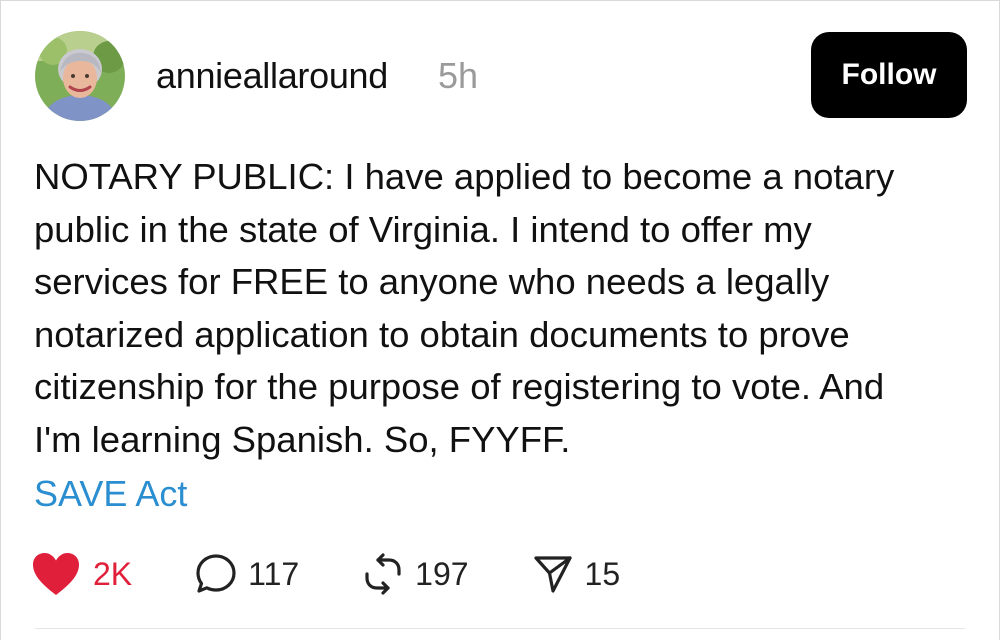  I want to click on send-paper-plane-icon, so click(552, 574).